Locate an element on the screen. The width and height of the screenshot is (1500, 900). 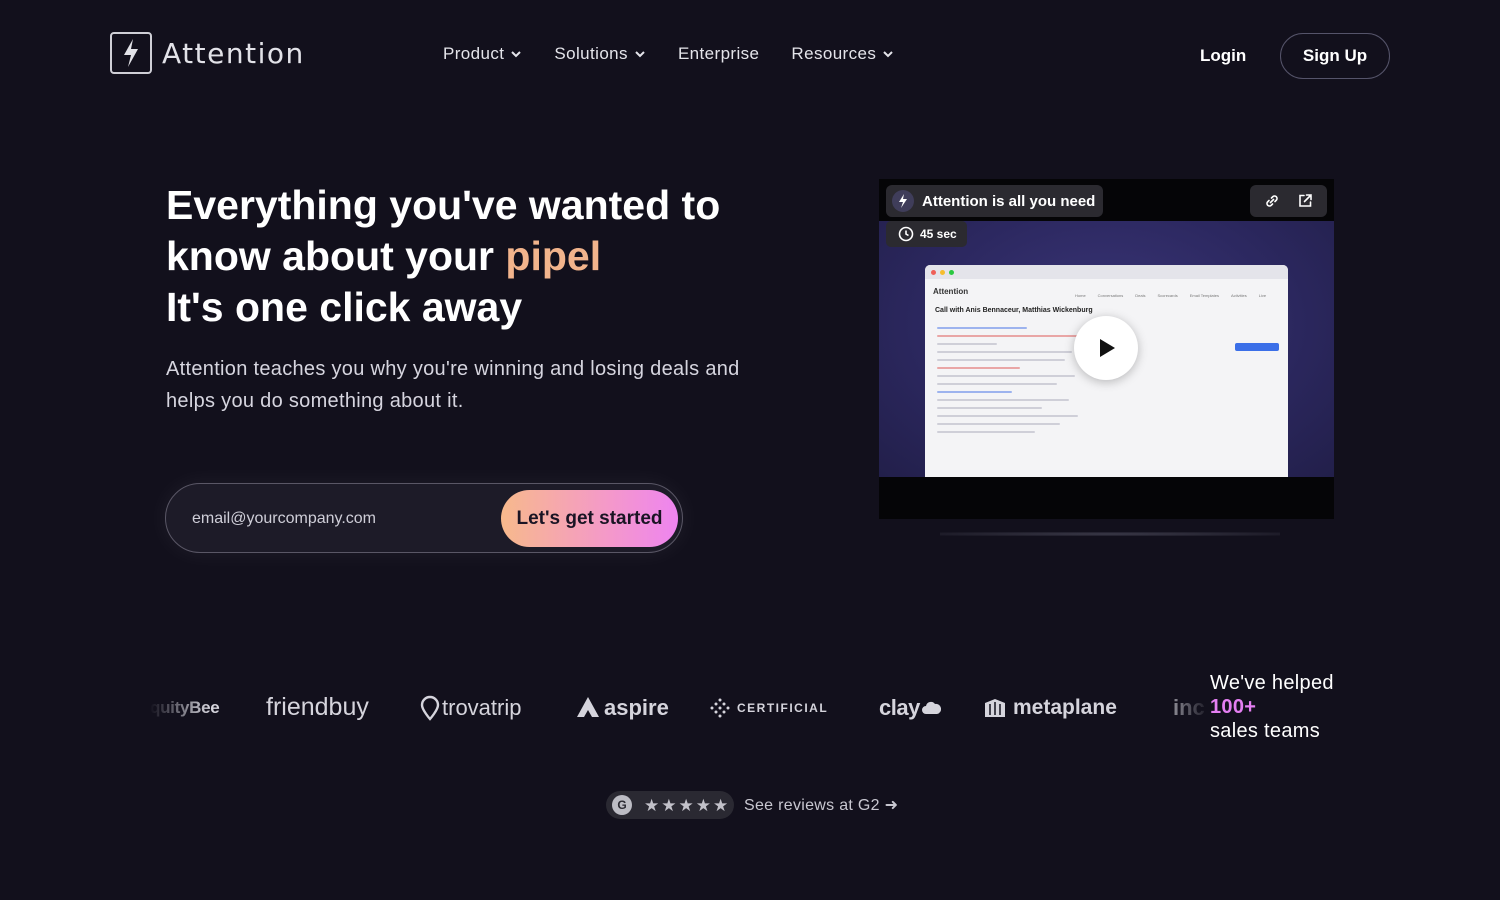
map-pin-icon is located at coordinates (430, 708).